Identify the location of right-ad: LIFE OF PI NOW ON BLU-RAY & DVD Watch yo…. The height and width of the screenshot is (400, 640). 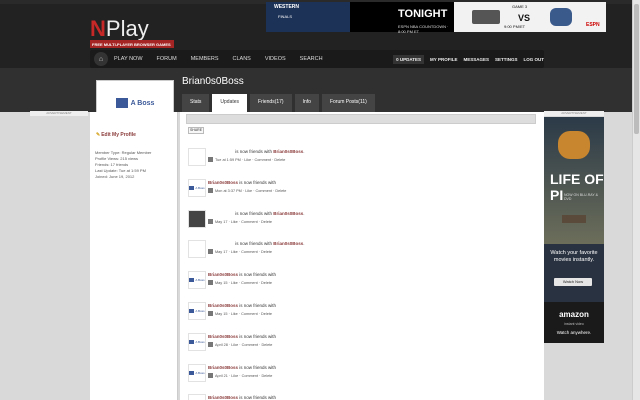
(574, 230).